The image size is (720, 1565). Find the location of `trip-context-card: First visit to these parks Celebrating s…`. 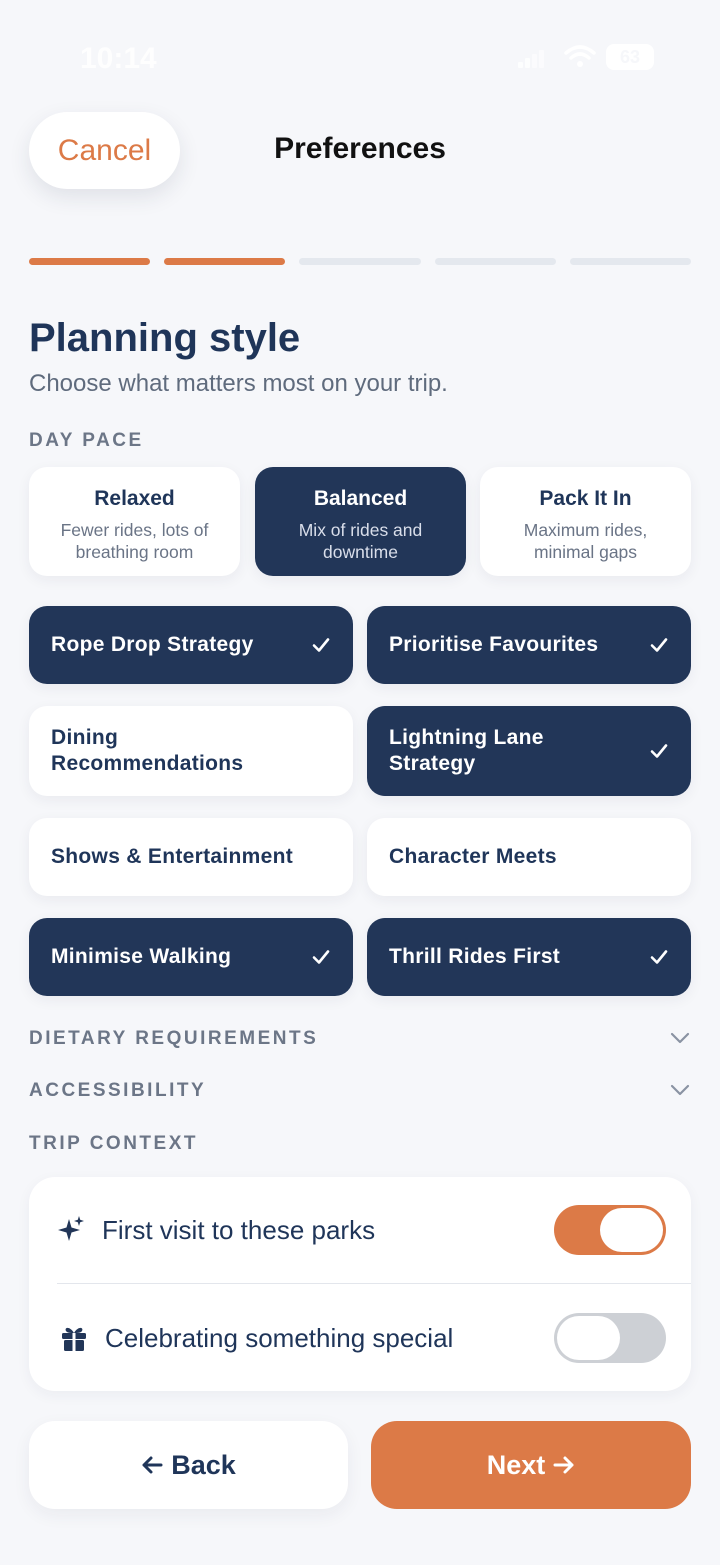

trip-context-card: First visit to these parks Celebrating s… is located at coordinates (360, 1284).